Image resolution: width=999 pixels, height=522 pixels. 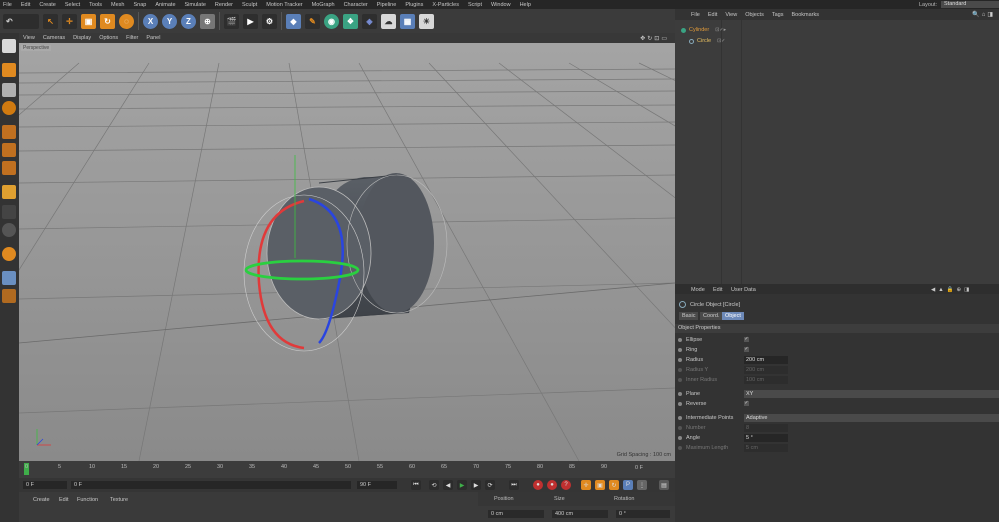 What do you see at coordinates (9, 70) in the screenshot?
I see `model-mode-icon` at bounding box center [9, 70].